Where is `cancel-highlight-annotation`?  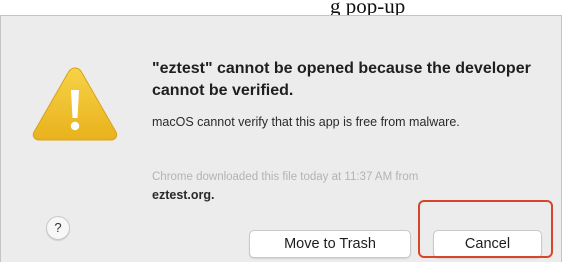 cancel-highlight-annotation is located at coordinates (485, 229).